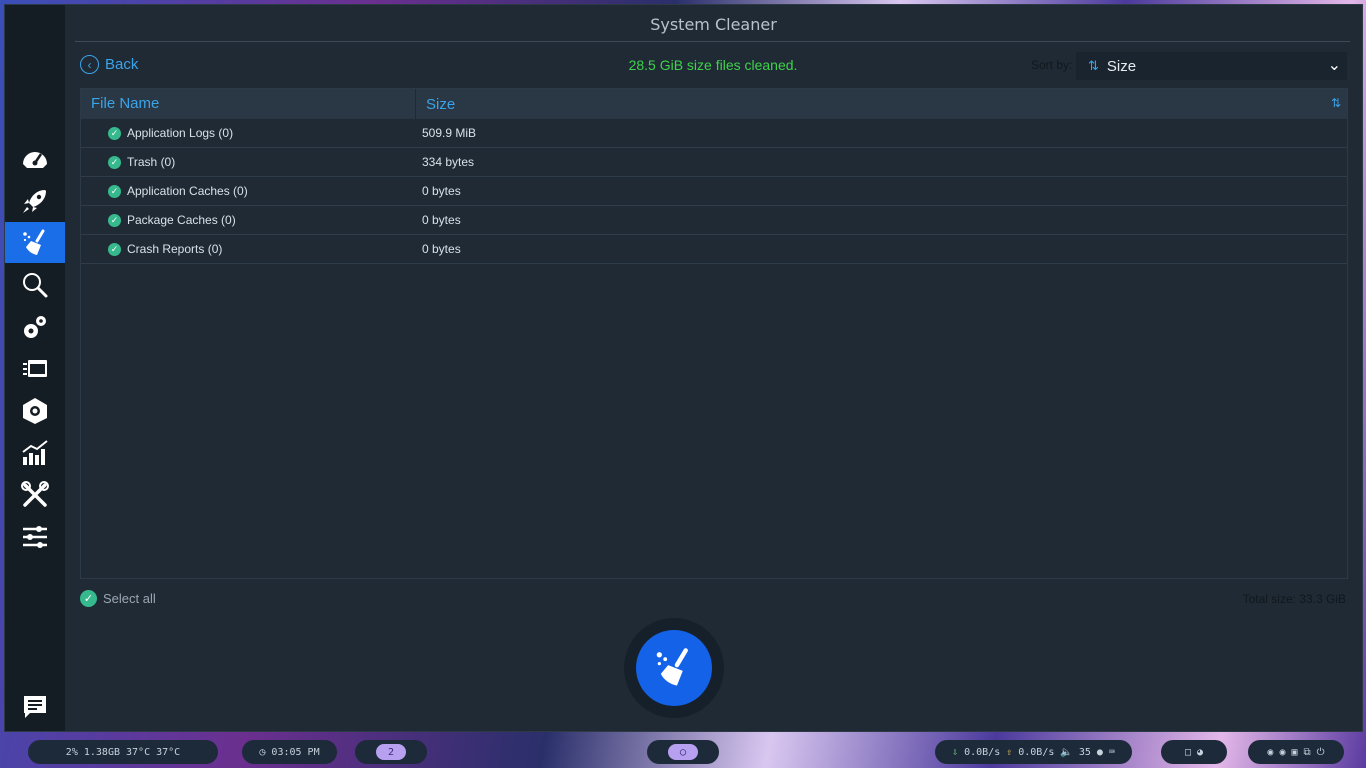  What do you see at coordinates (714, 133) in the screenshot?
I see `table-row: ✓ Application Logs (0) 509.9 MiB` at bounding box center [714, 133].